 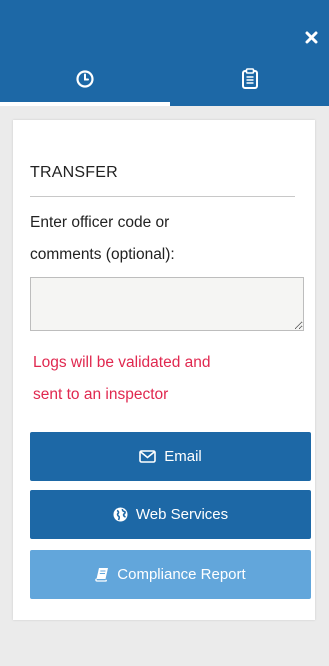 What do you see at coordinates (181, 574) in the screenshot?
I see `compliance-report-button-label: Compliance Report` at bounding box center [181, 574].